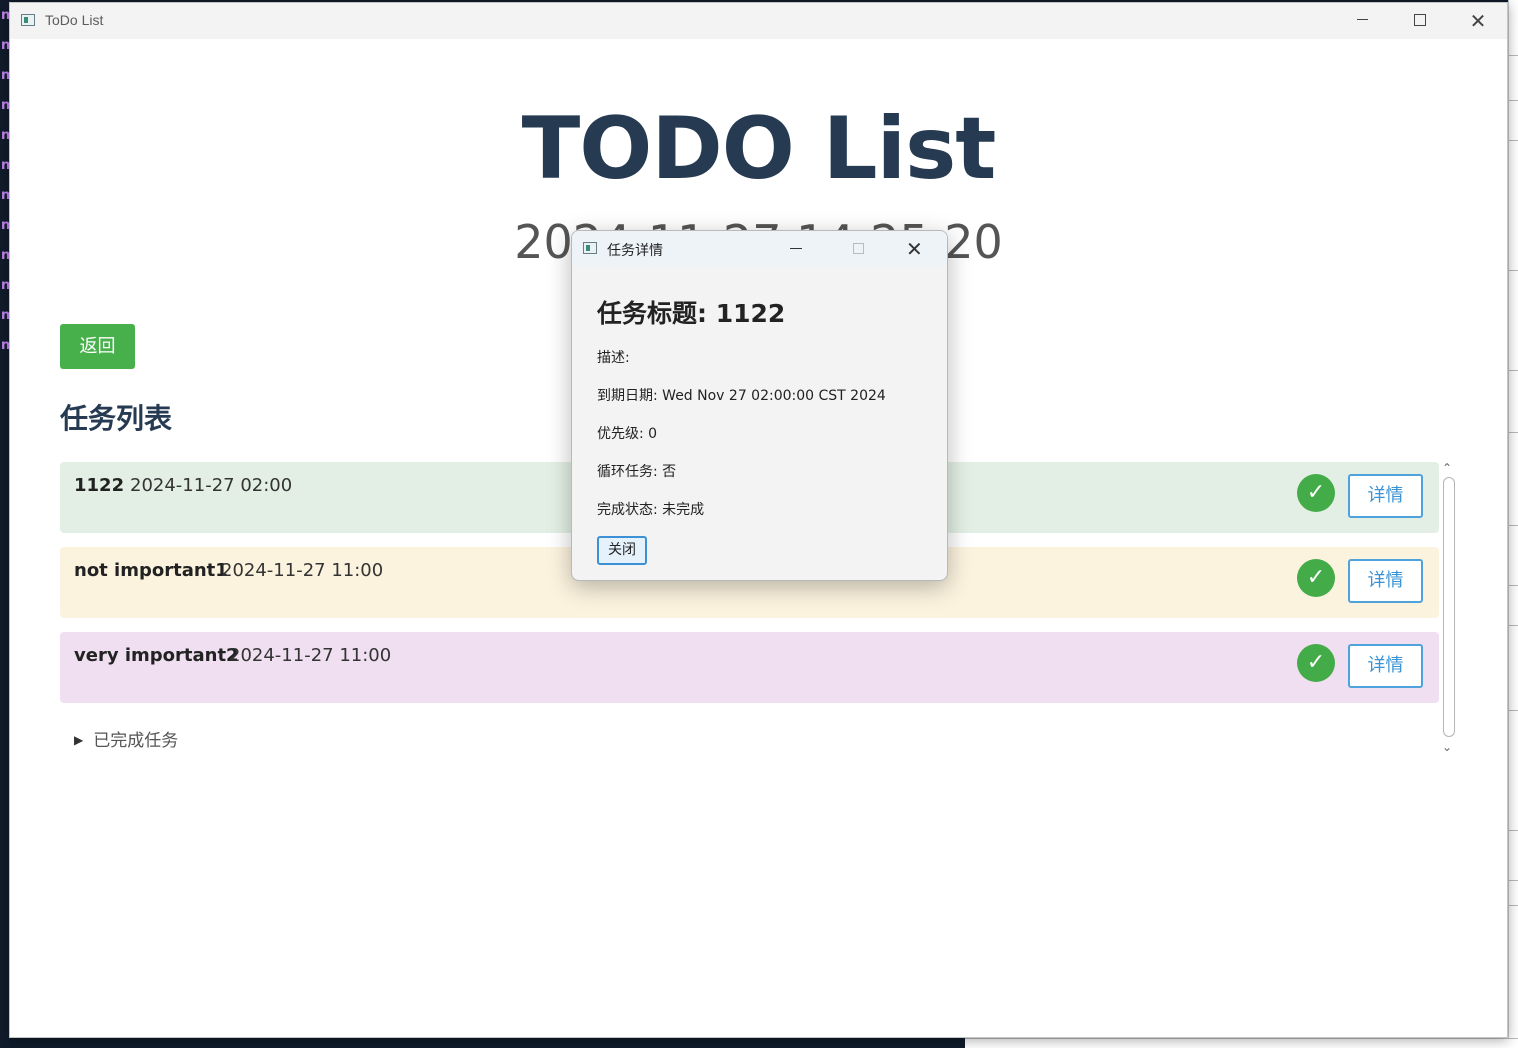  I want to click on task-name: not important1, so click(151, 570).